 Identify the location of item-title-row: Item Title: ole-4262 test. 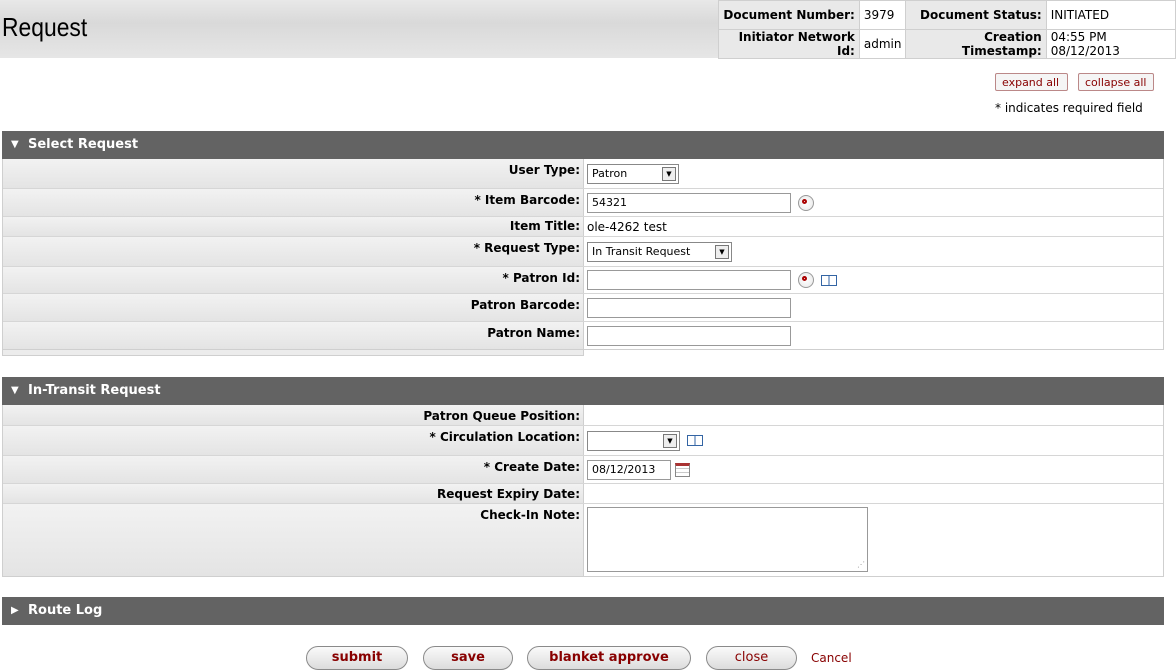
(583, 227).